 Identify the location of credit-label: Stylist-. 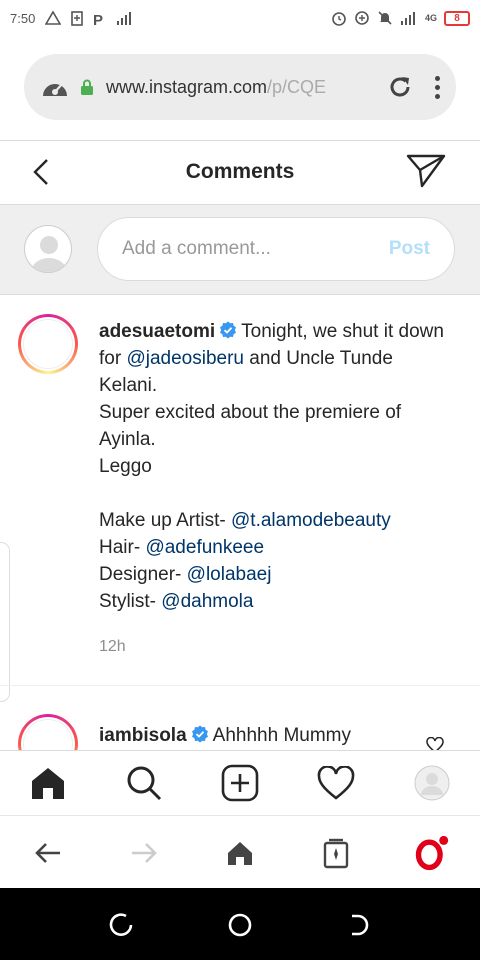
(130, 601).